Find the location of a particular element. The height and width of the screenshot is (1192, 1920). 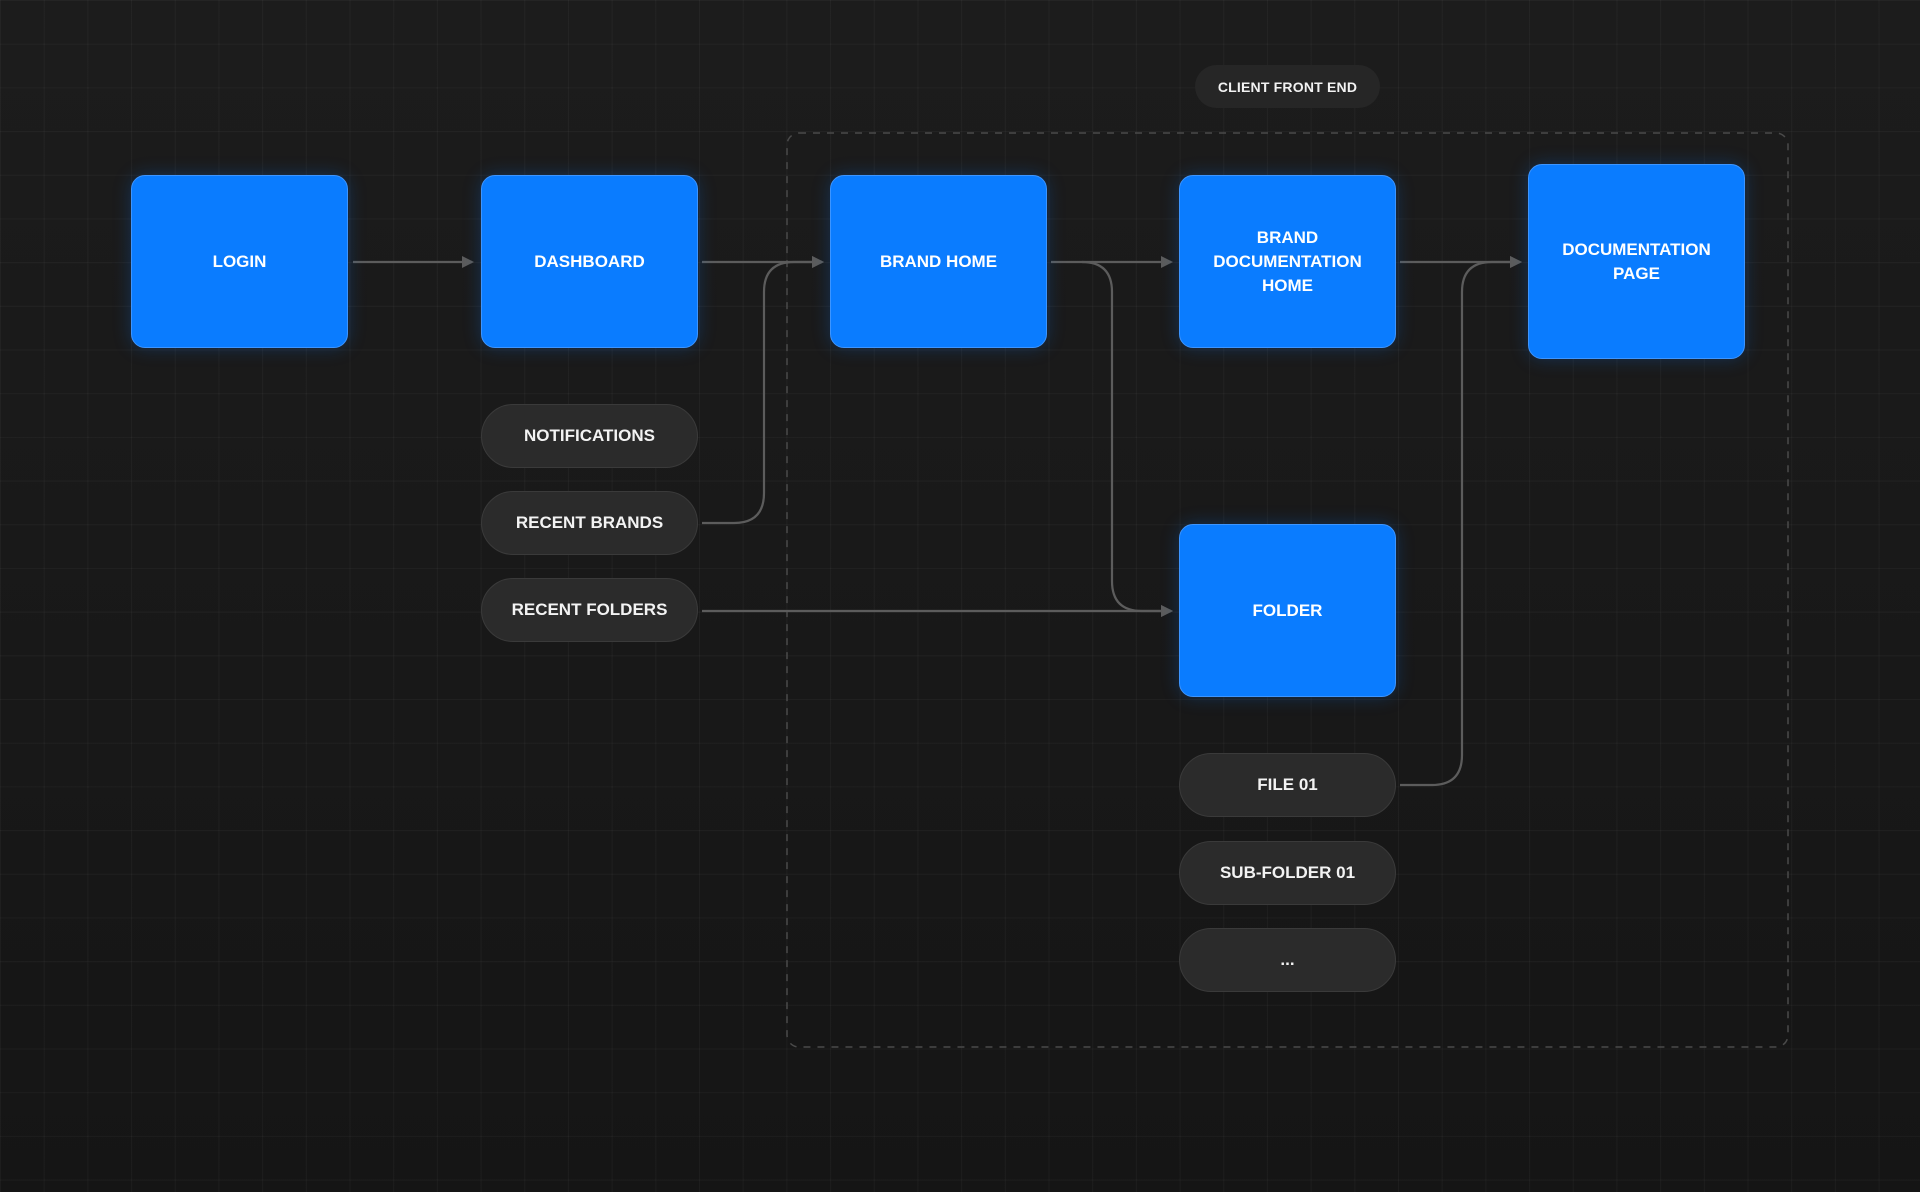

pill-sub-folder-01: SUB-FOLDER 01 is located at coordinates (1287, 873).